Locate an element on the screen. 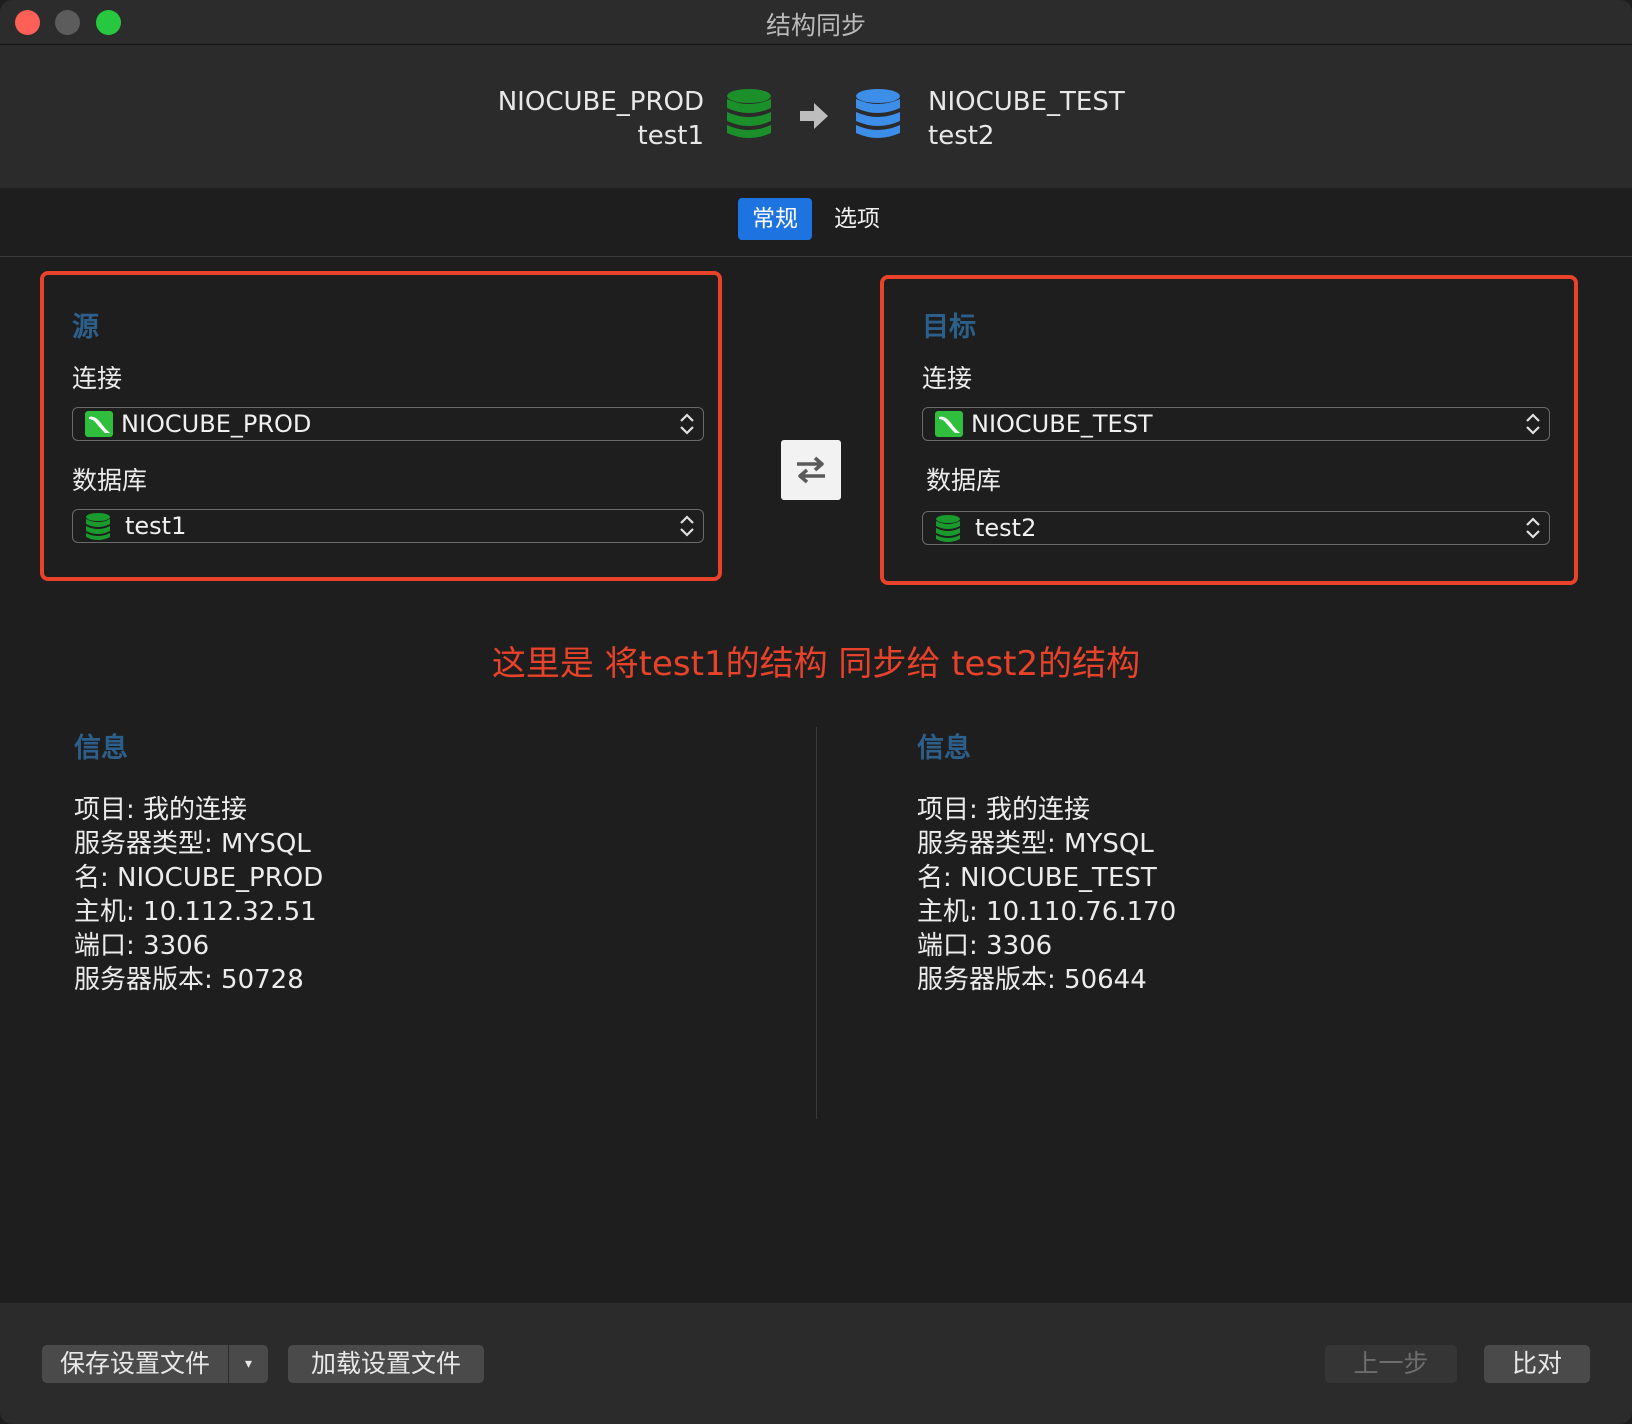 This screenshot has height=1424, width=1632. target-database-select: test2 is located at coordinates (1236, 528).